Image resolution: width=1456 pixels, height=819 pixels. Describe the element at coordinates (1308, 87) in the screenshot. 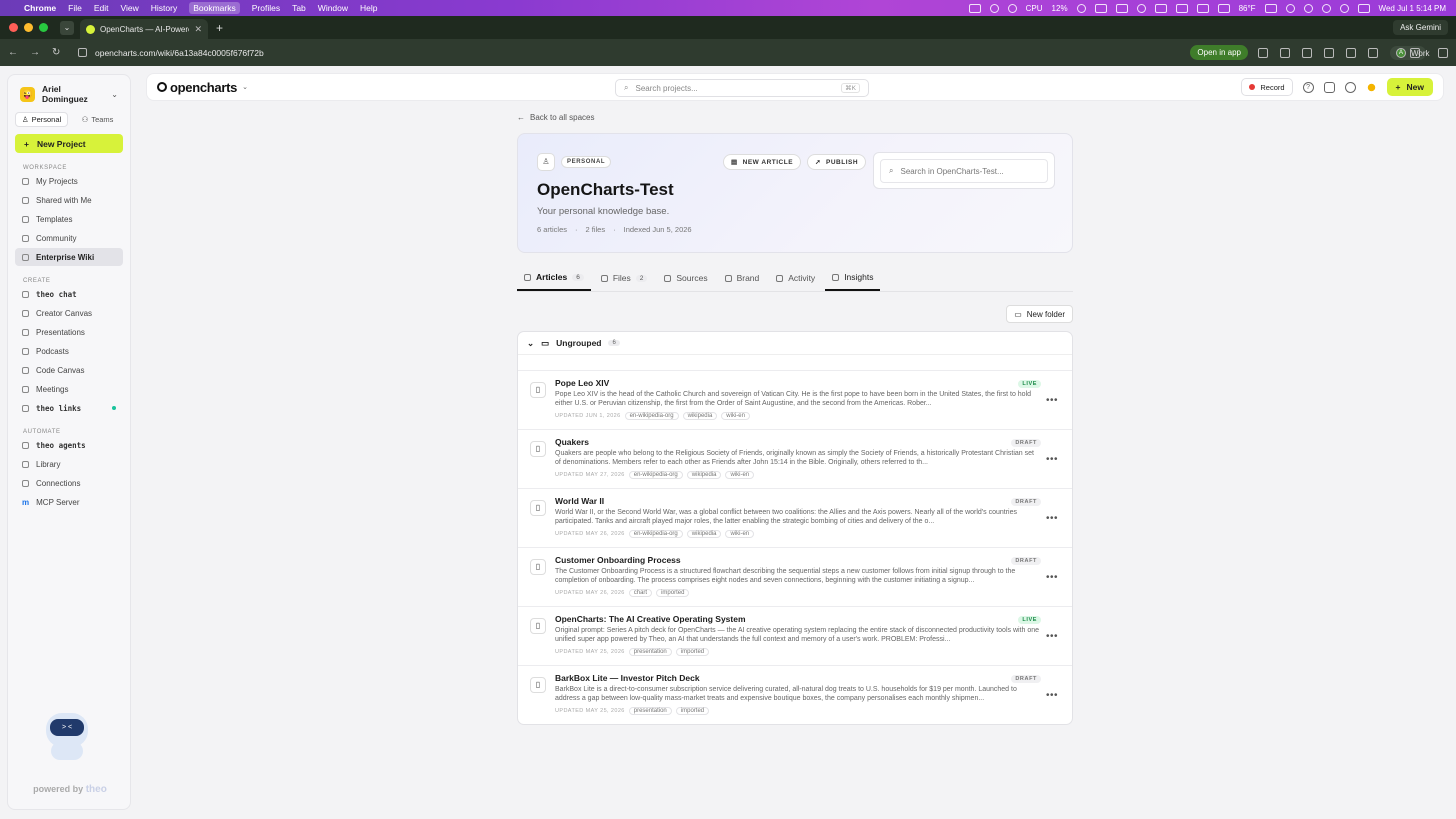

I see `help-icon: ?` at that location.